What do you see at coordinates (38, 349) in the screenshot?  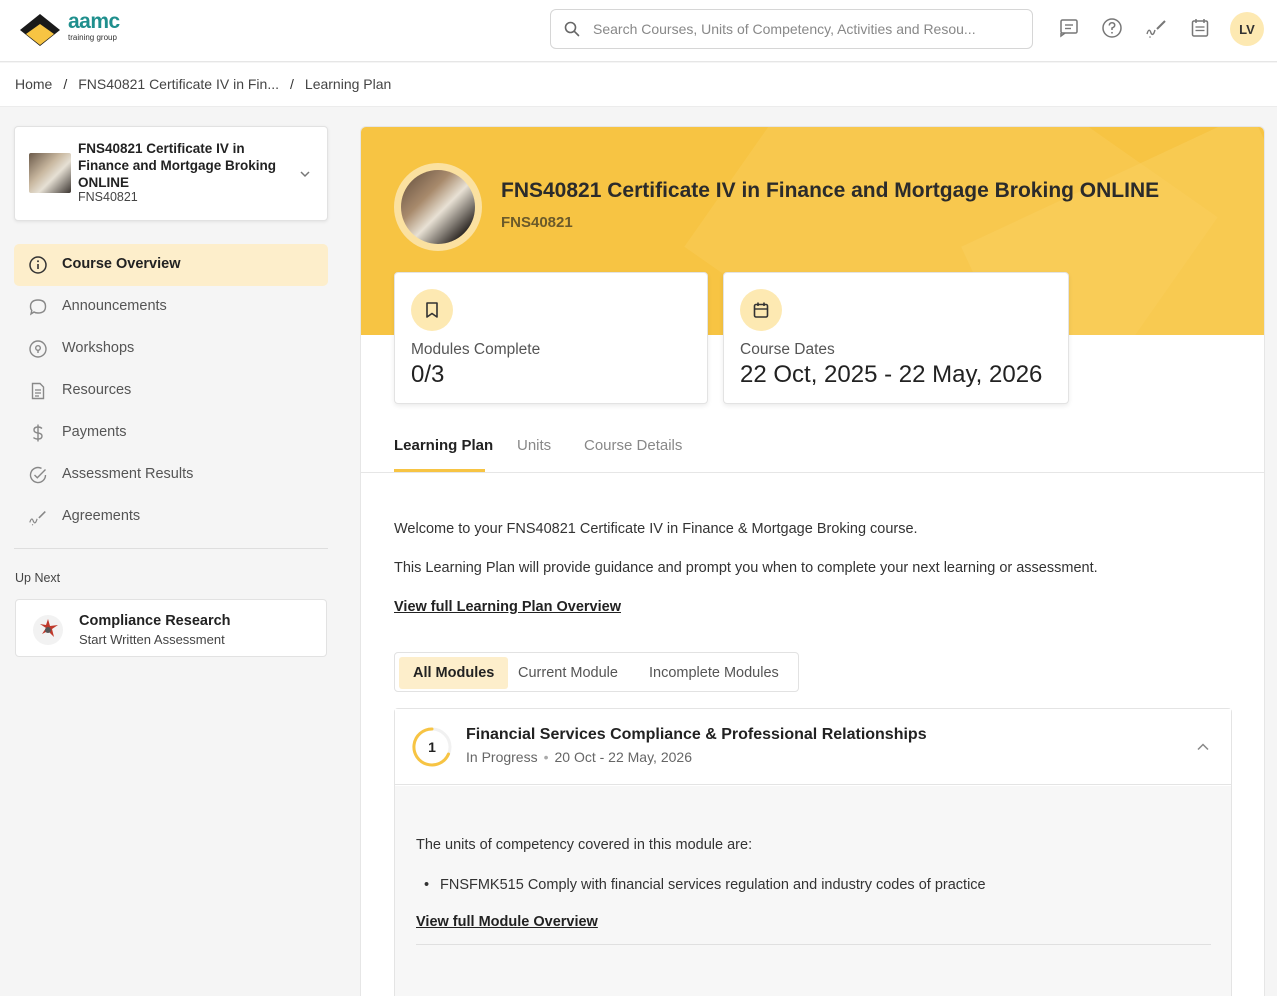 I see `location-pin-icon` at bounding box center [38, 349].